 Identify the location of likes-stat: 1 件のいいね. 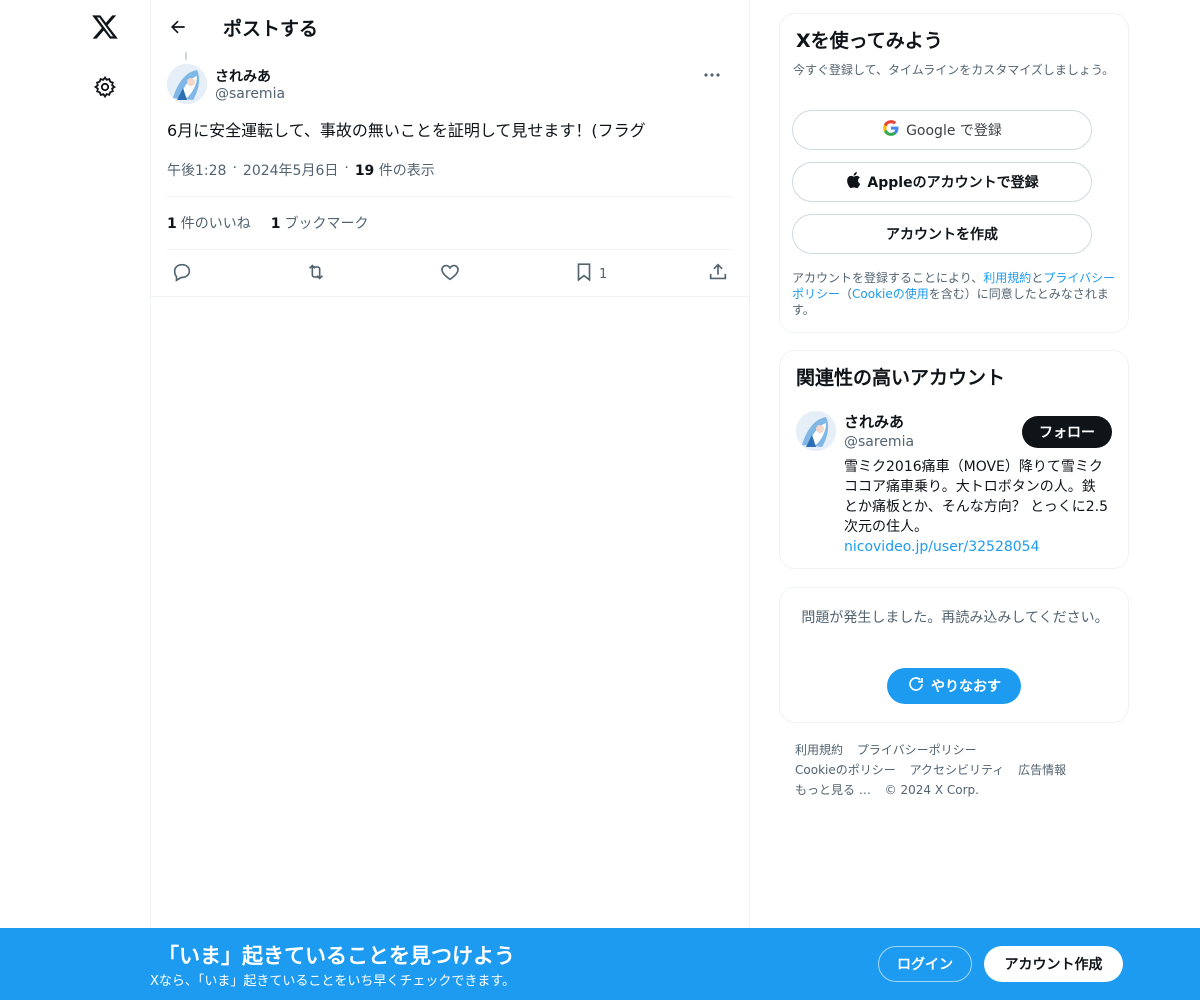
(209, 223).